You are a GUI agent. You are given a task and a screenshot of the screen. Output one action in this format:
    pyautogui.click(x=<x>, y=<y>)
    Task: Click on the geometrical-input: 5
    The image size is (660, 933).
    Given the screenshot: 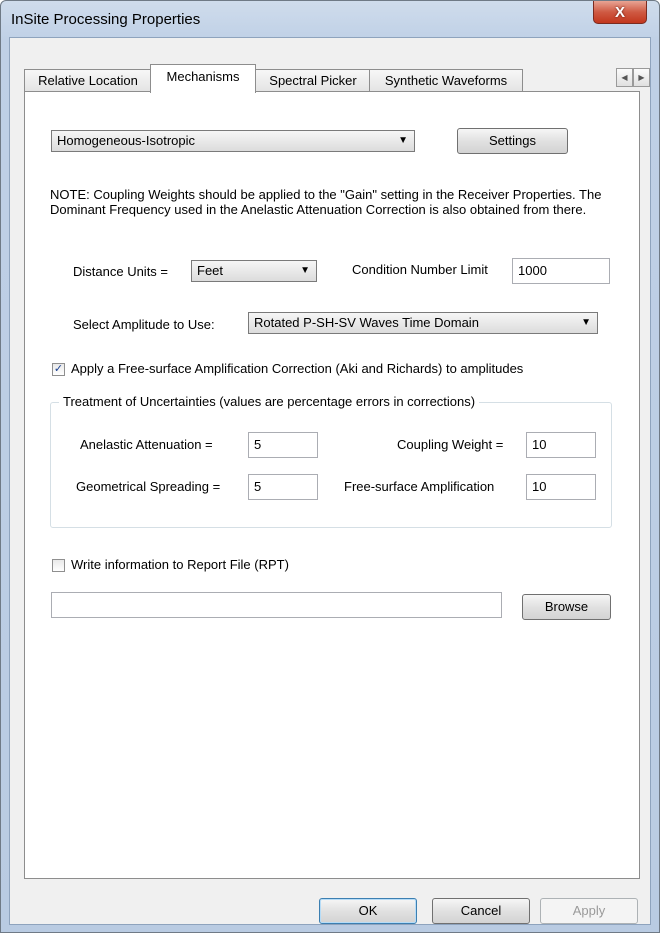 What is the action you would take?
    pyautogui.click(x=283, y=487)
    